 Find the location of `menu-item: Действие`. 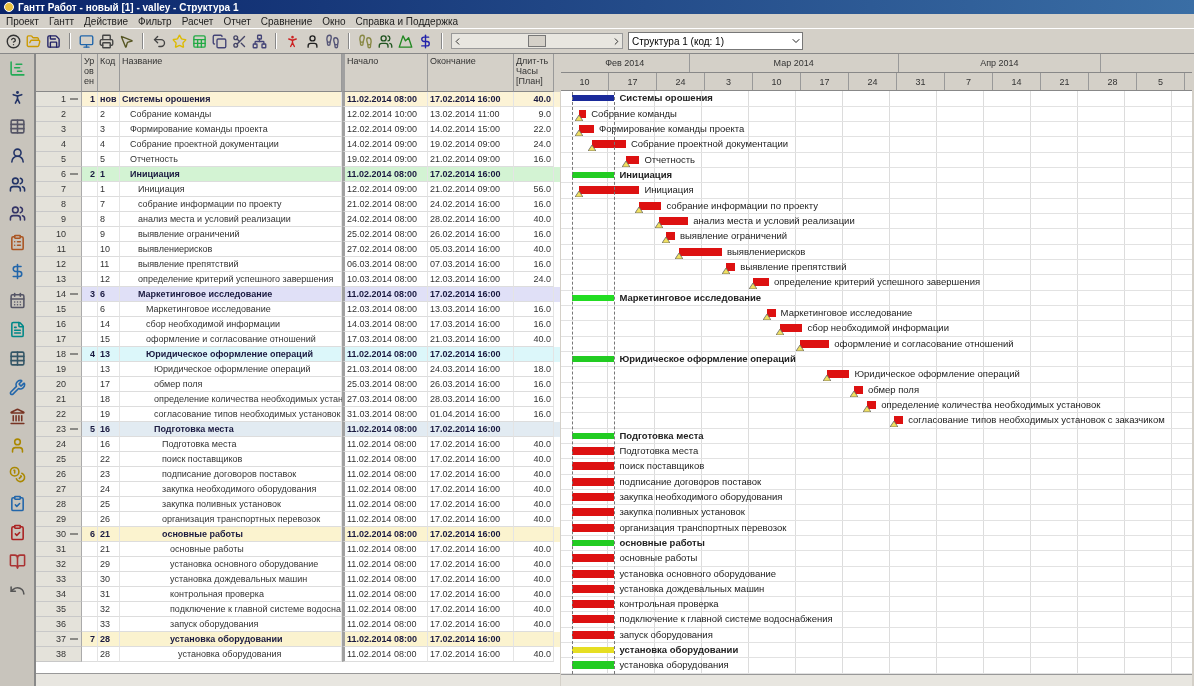

menu-item: Действие is located at coordinates (106, 21).